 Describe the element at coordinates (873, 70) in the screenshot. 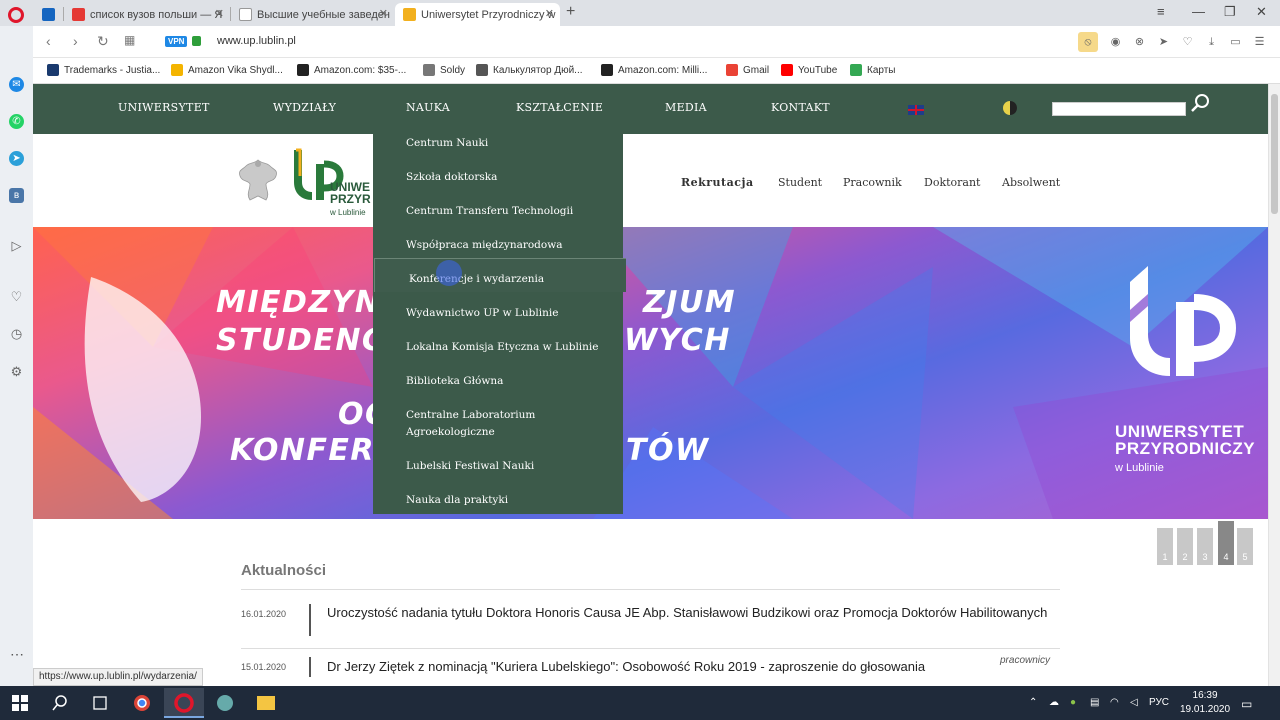

I see `bookmark-item: Карты` at that location.